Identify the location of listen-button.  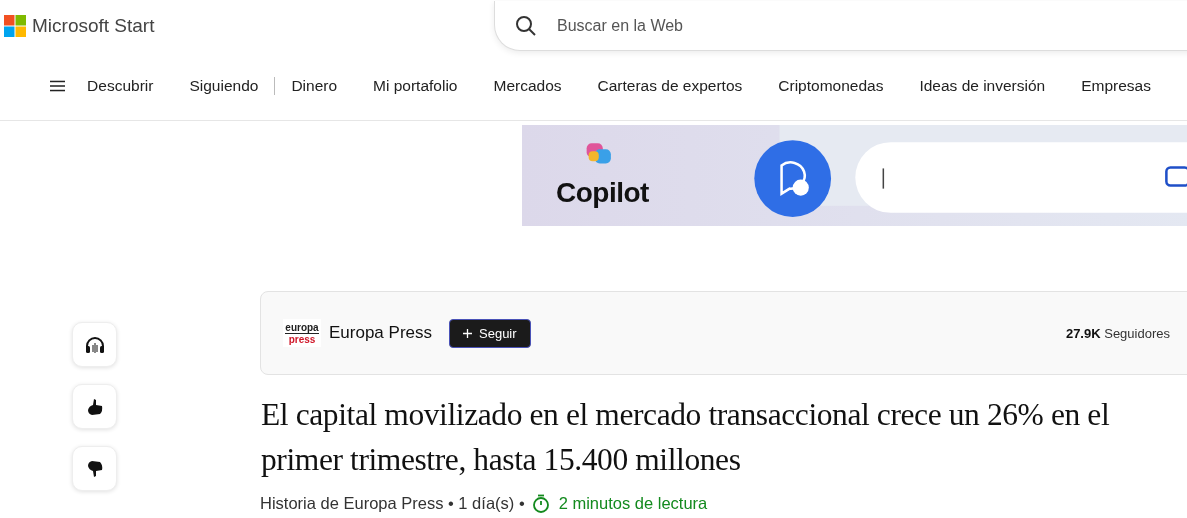
(94, 344).